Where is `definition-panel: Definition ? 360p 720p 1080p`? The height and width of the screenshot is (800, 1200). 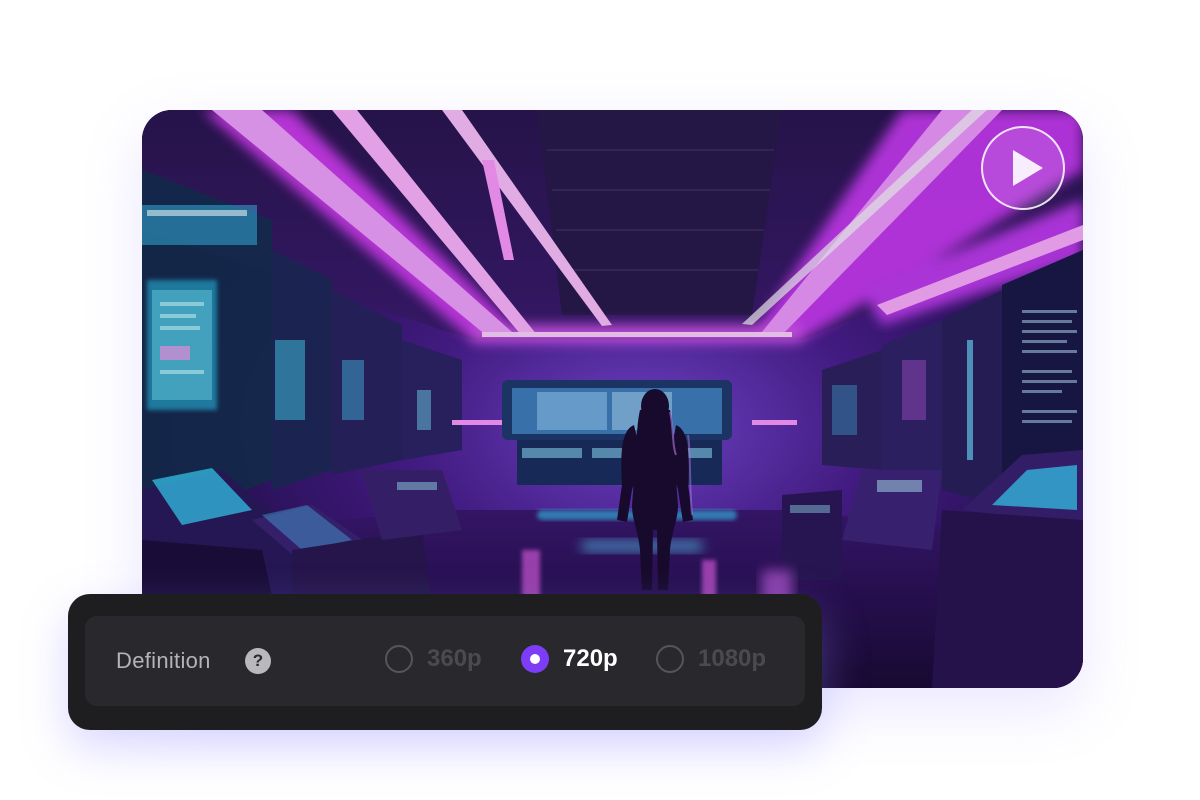 definition-panel: Definition ? 360p 720p 1080p is located at coordinates (445, 662).